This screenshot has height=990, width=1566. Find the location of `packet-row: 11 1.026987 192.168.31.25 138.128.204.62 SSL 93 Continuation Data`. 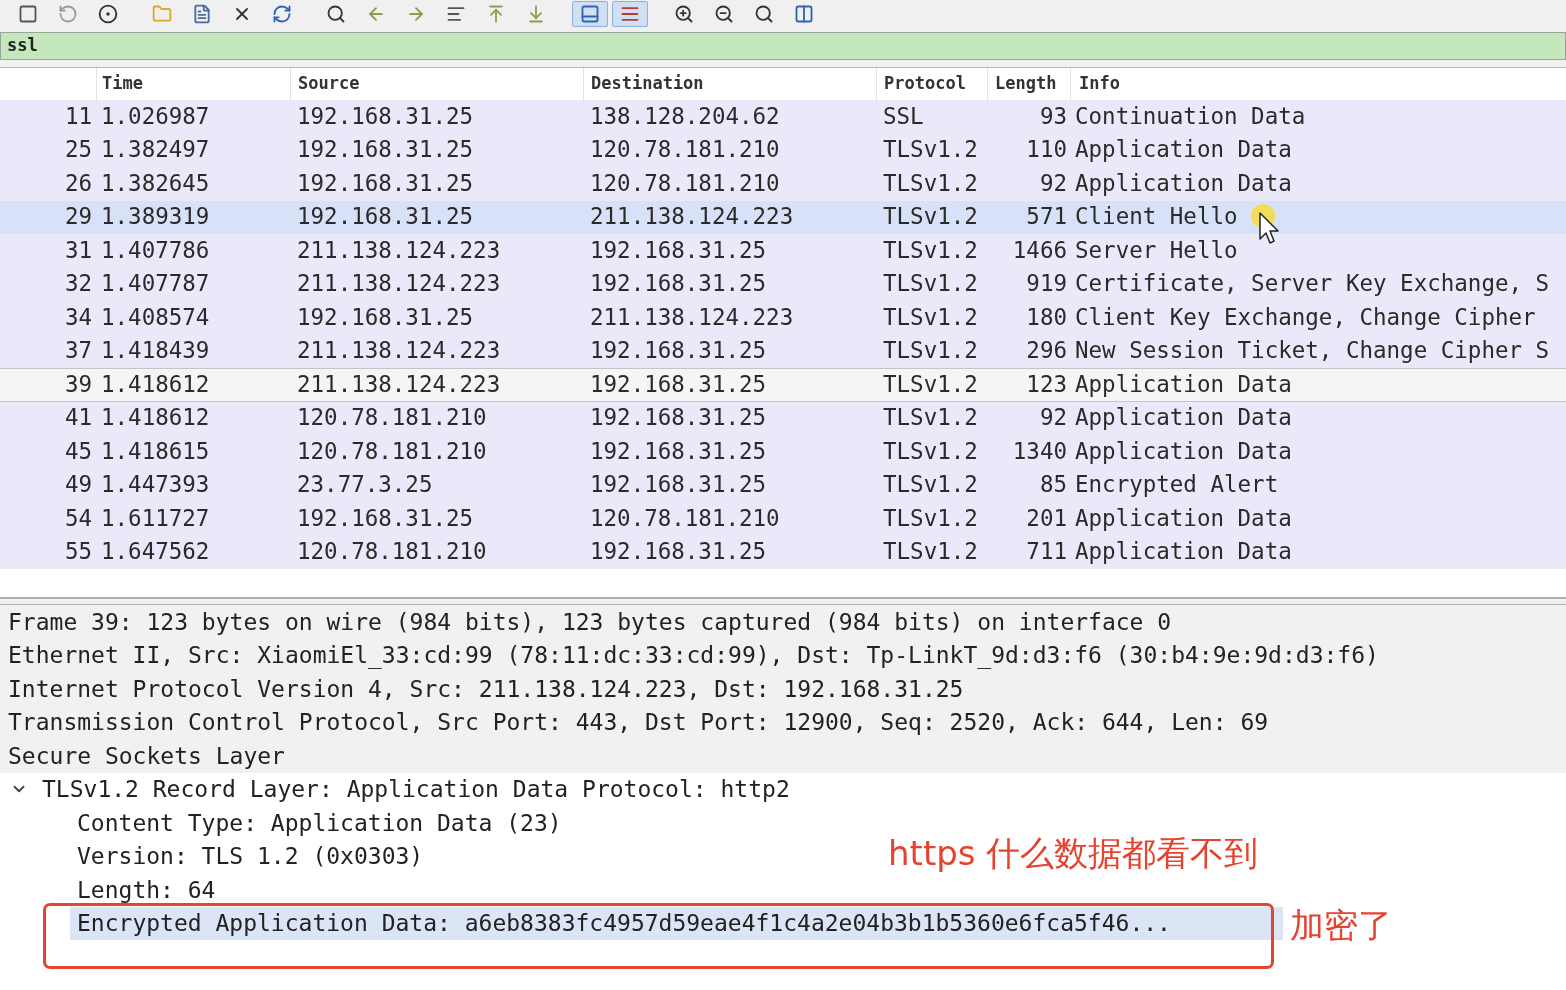

packet-row: 11 1.026987 192.168.31.25 138.128.204.62 SSL 93 Continuation Data is located at coordinates (783, 117).